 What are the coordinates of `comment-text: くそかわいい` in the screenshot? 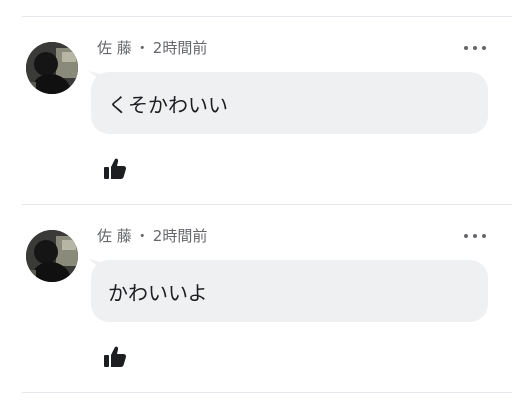 It's located at (168, 104).